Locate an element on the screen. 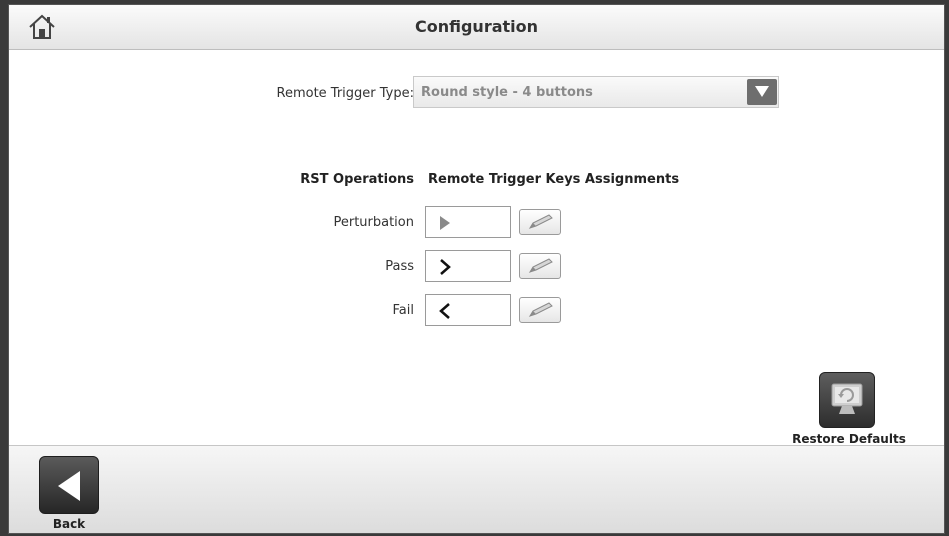  operation-label-perturbation: Perturbation is located at coordinates (373, 222).